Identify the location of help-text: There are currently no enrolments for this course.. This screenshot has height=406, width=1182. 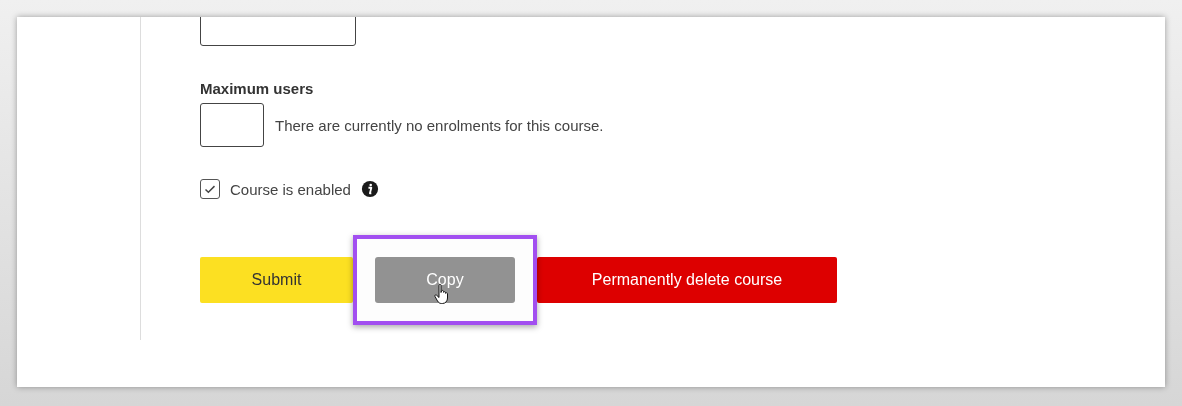
(439, 125).